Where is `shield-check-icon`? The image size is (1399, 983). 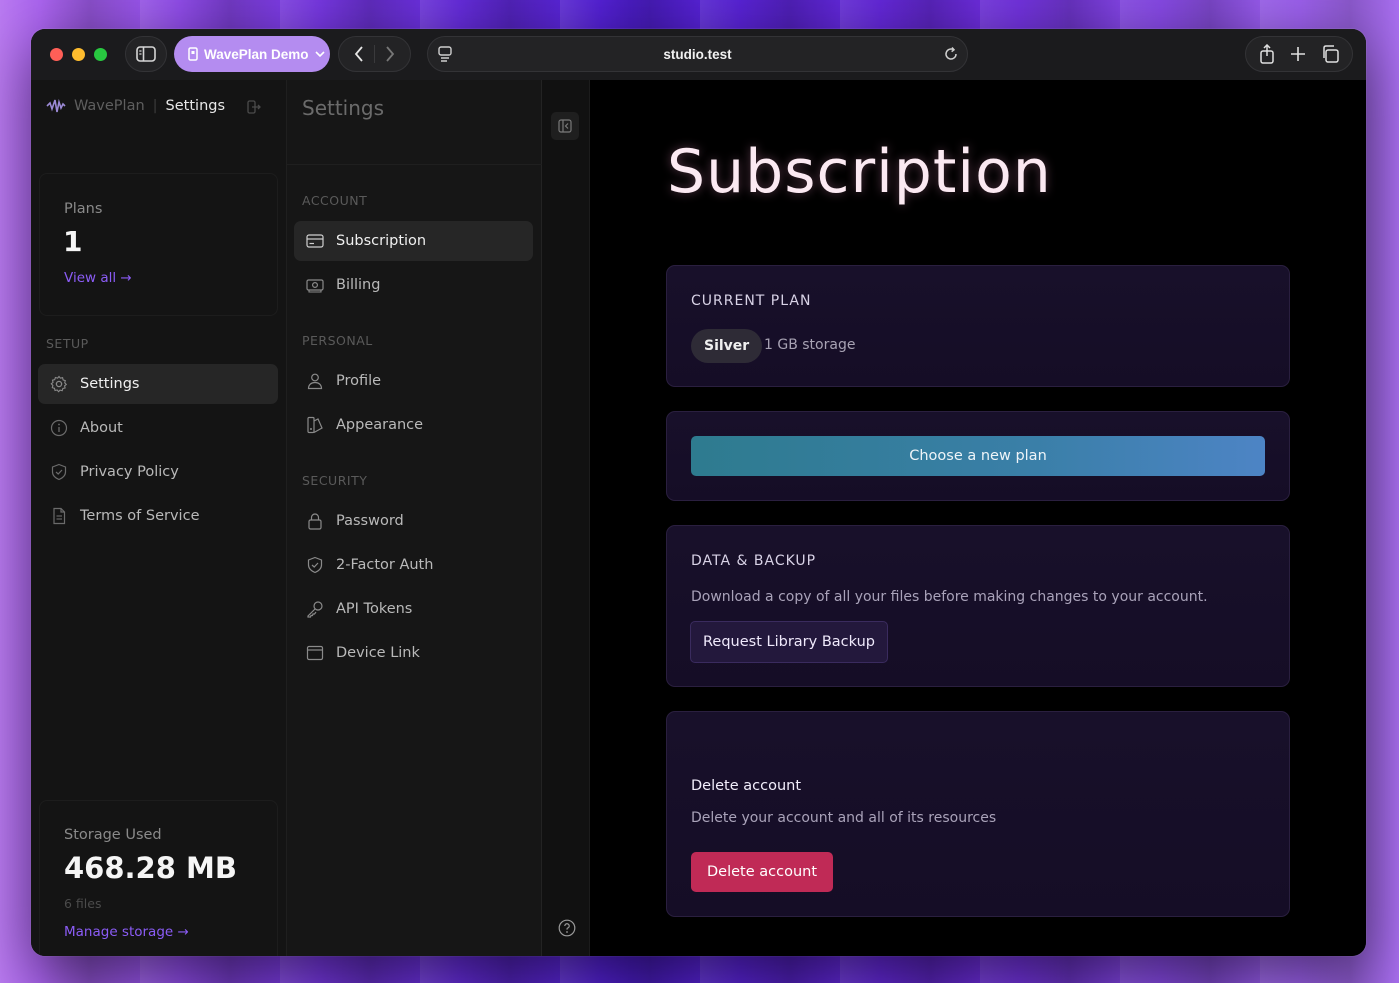
shield-check-icon is located at coordinates (315, 565).